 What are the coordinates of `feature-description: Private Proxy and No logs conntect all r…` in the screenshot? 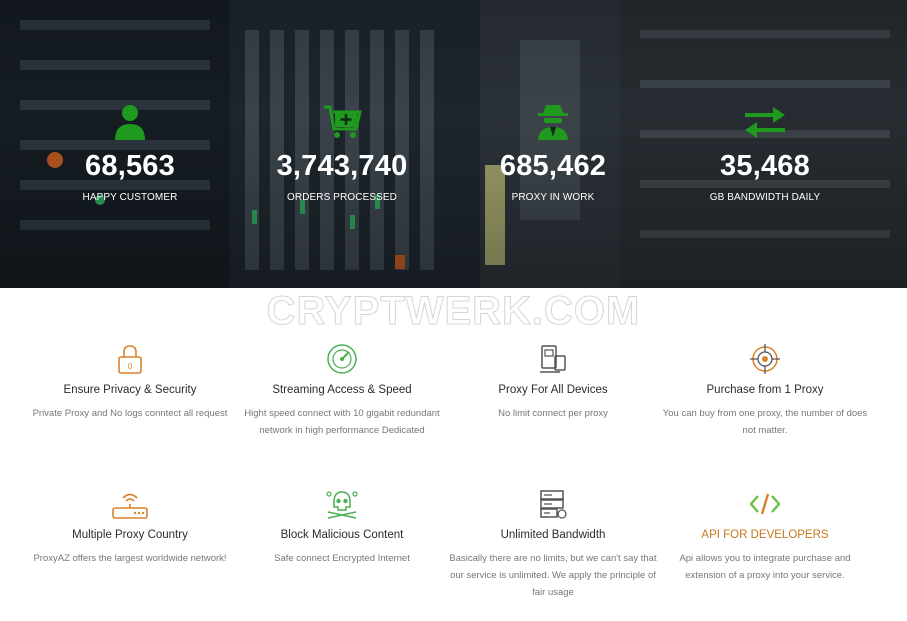 It's located at (130, 413).